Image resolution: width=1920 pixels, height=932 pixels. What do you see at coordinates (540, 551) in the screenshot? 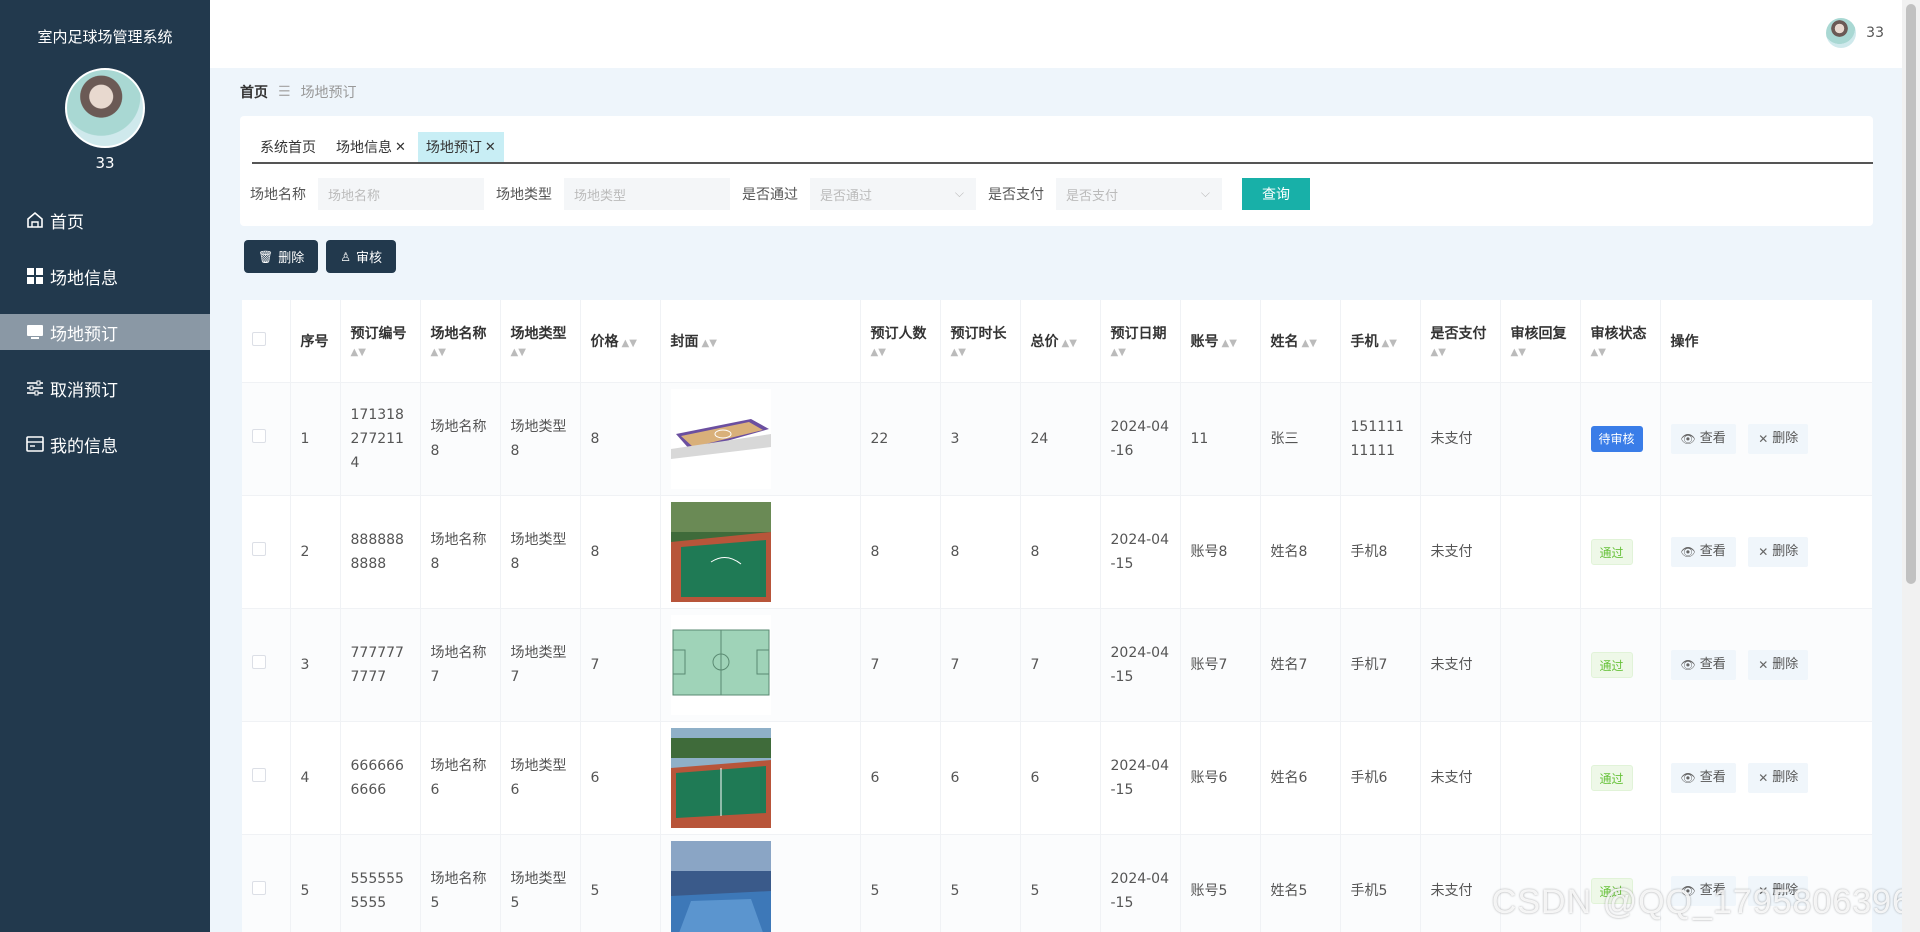
I see `cell-venue-type: 场地类型8` at bounding box center [540, 551].